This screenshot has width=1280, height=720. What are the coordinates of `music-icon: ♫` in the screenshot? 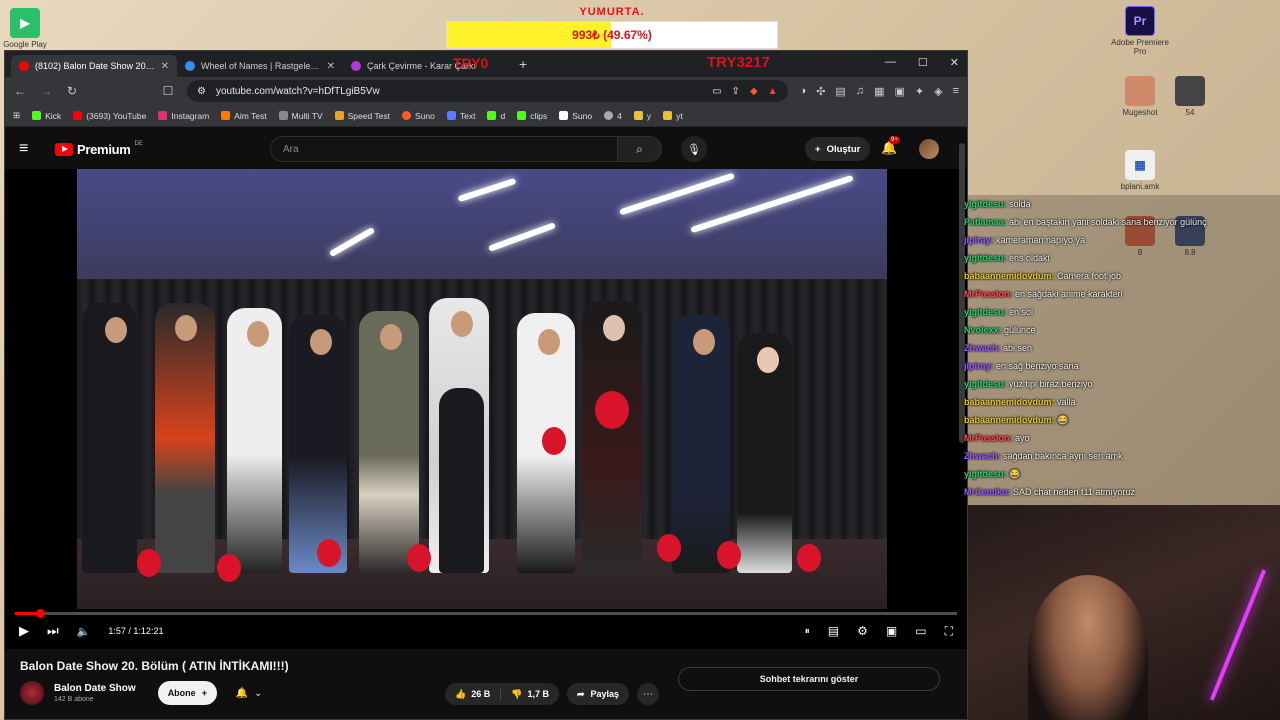 It's located at (860, 91).